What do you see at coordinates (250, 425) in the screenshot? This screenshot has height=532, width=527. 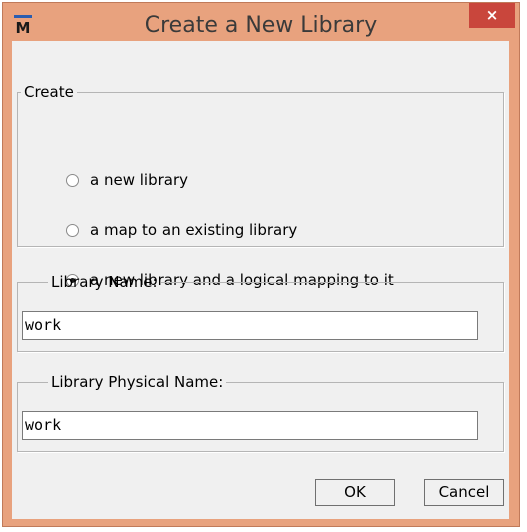 I see `library-physical-name-input: work` at bounding box center [250, 425].